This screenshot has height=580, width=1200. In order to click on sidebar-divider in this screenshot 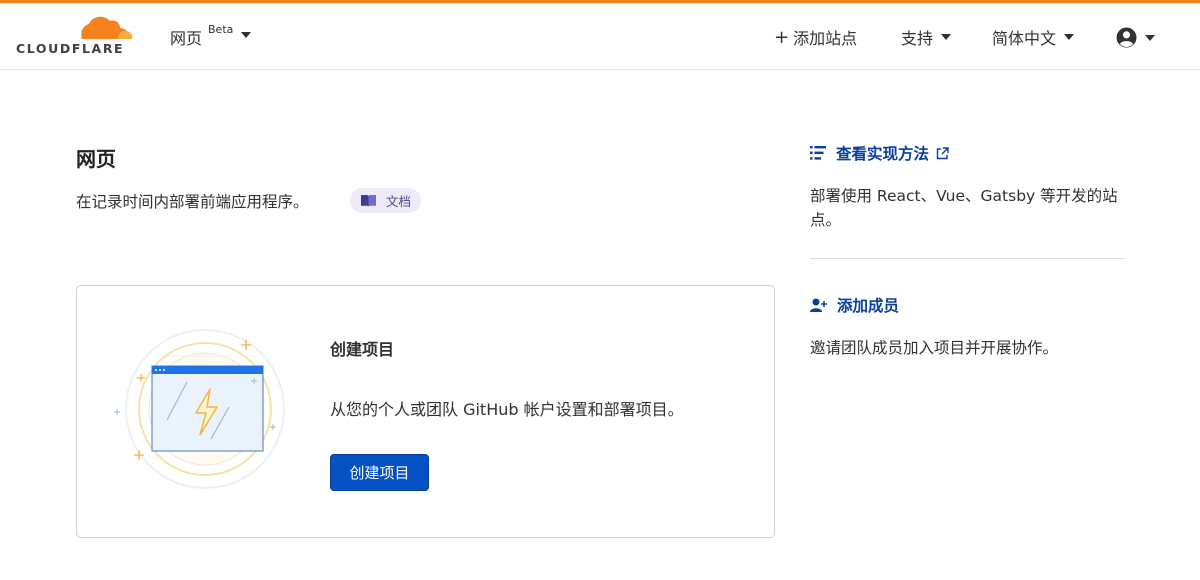, I will do `click(967, 258)`.